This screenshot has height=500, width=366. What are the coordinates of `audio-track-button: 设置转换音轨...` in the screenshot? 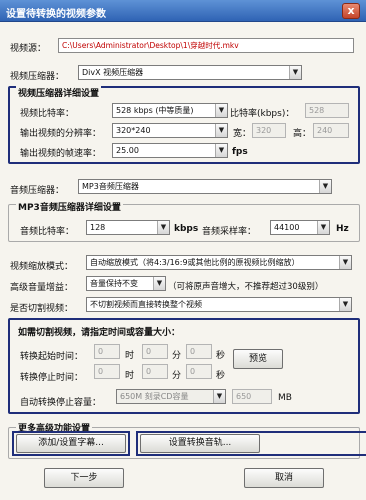 It's located at (200, 443).